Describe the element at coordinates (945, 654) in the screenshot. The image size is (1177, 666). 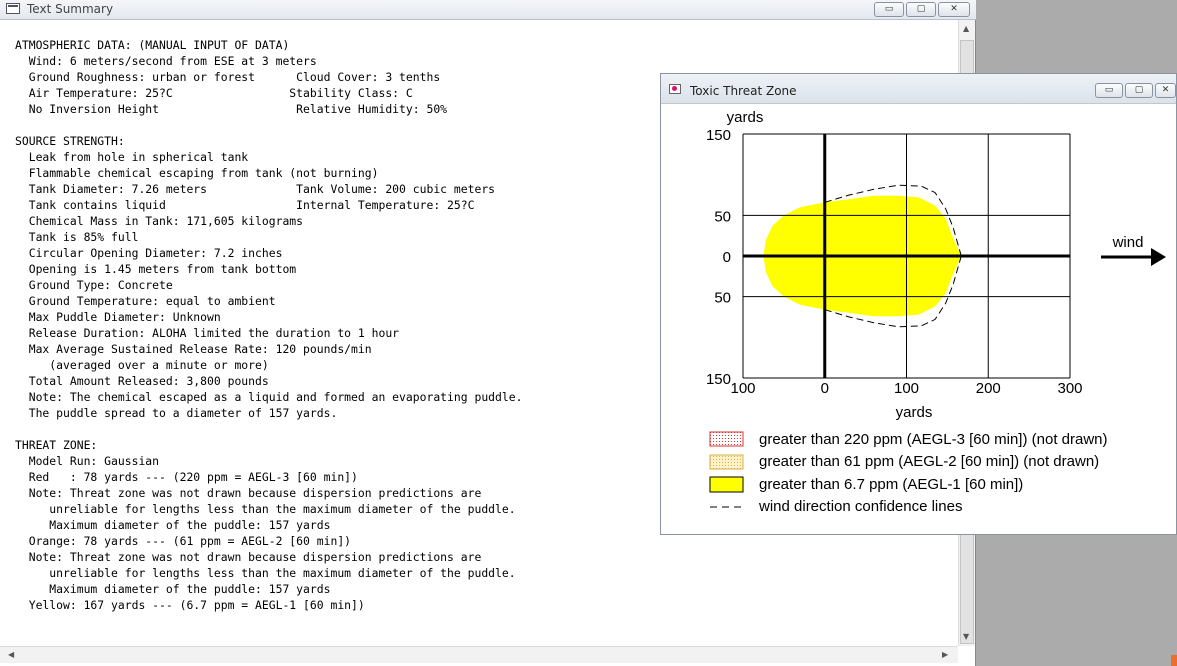
I see `scroll-right-arrow-icon: ▶` at that location.